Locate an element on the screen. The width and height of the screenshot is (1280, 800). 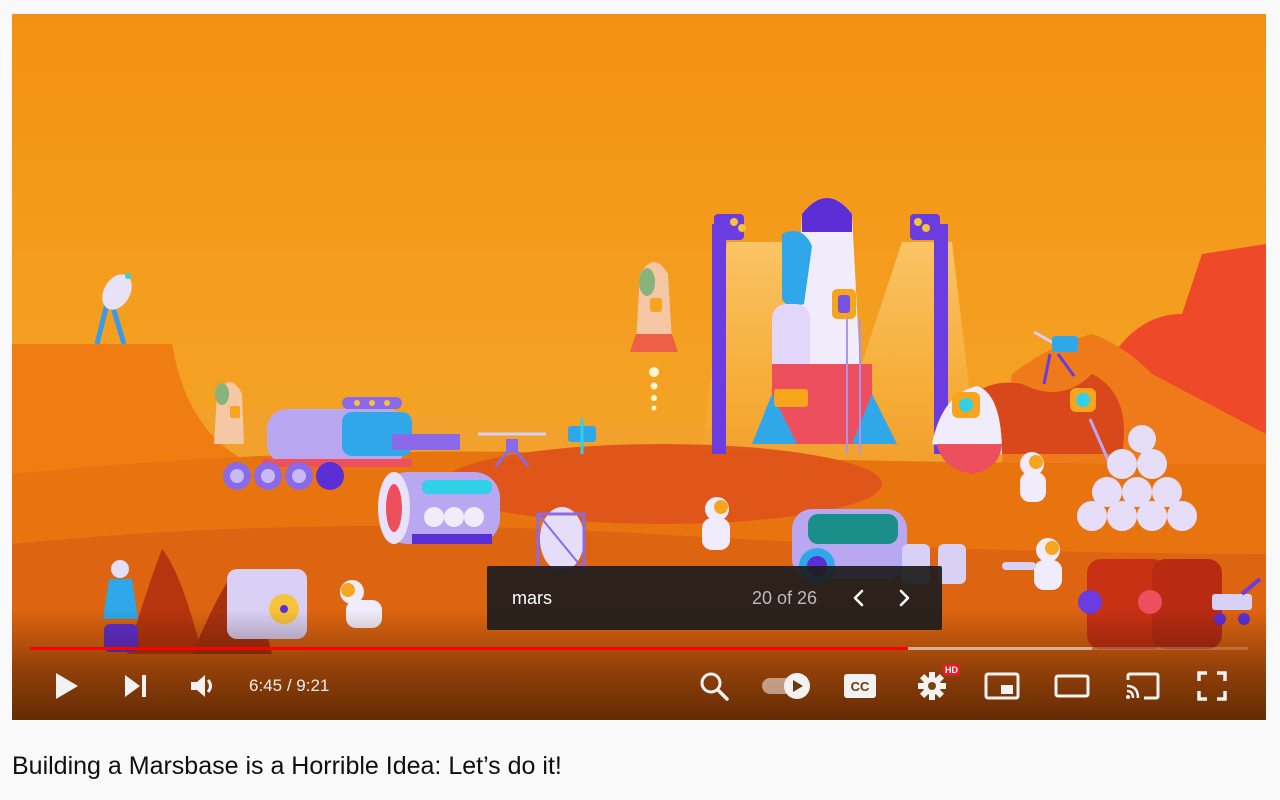
previous-match-button is located at coordinates (859, 598).